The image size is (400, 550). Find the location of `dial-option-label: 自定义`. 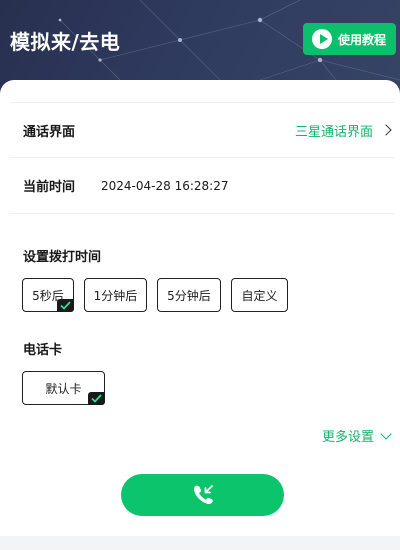

dial-option-label: 自定义 is located at coordinates (259, 295).